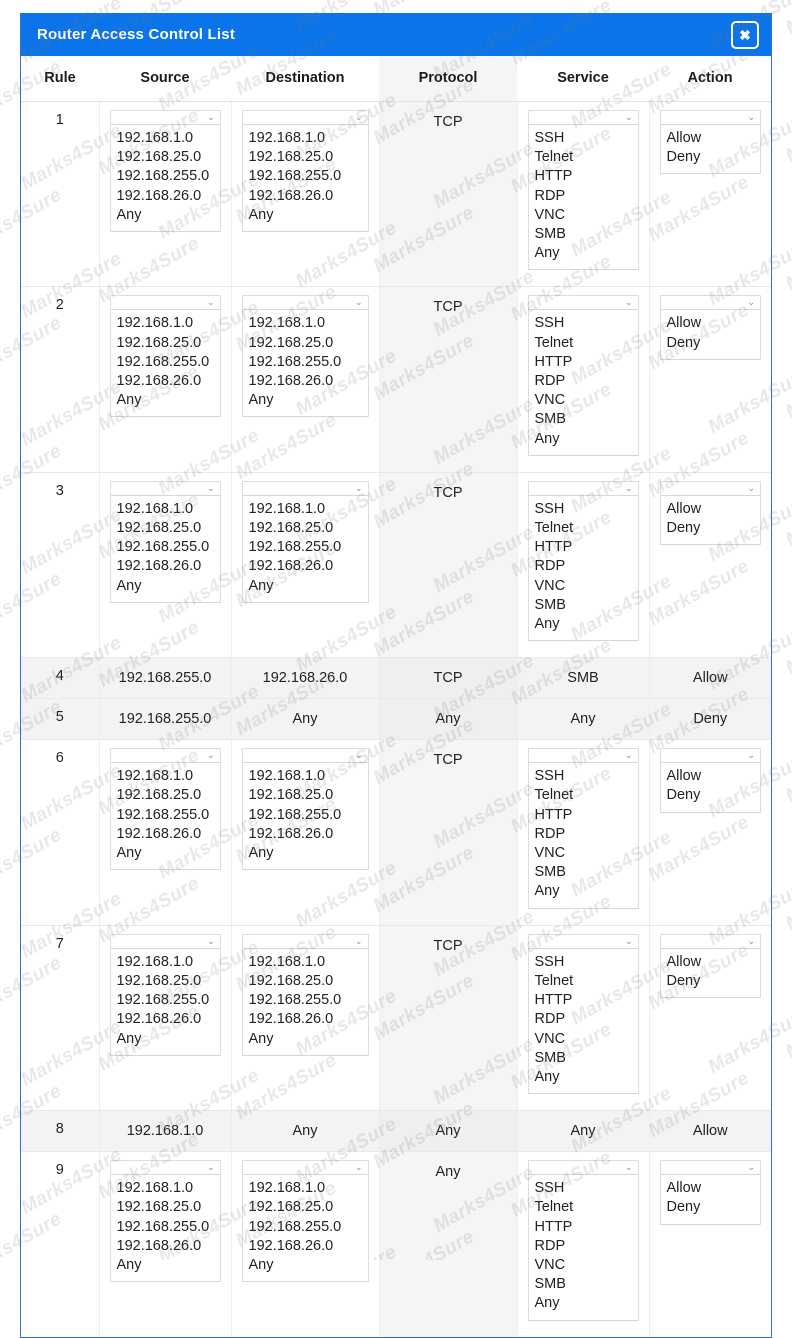  Describe the element at coordinates (745, 34) in the screenshot. I see `close-icon: ✖` at that location.